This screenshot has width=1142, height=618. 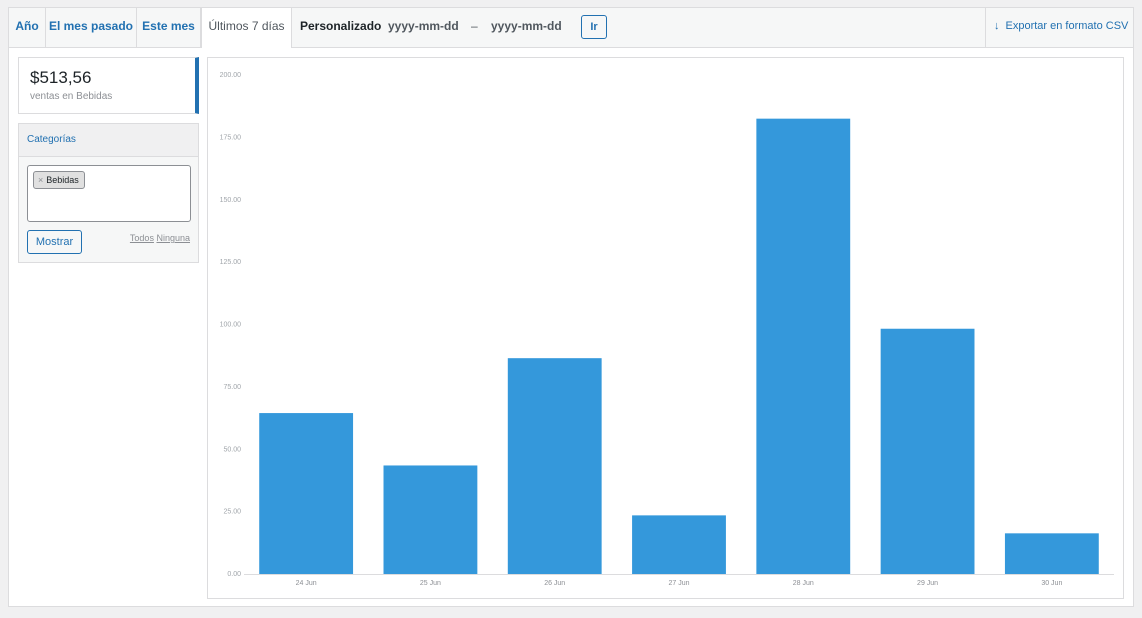 What do you see at coordinates (997, 26) in the screenshot?
I see `download-arrow-icon: ↓` at bounding box center [997, 26].